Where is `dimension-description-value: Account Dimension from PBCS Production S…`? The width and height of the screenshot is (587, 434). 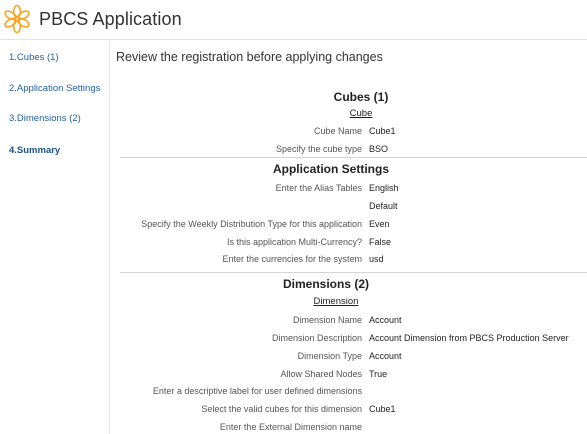 dimension-description-value: Account Dimension from PBCS Production S… is located at coordinates (469, 338).